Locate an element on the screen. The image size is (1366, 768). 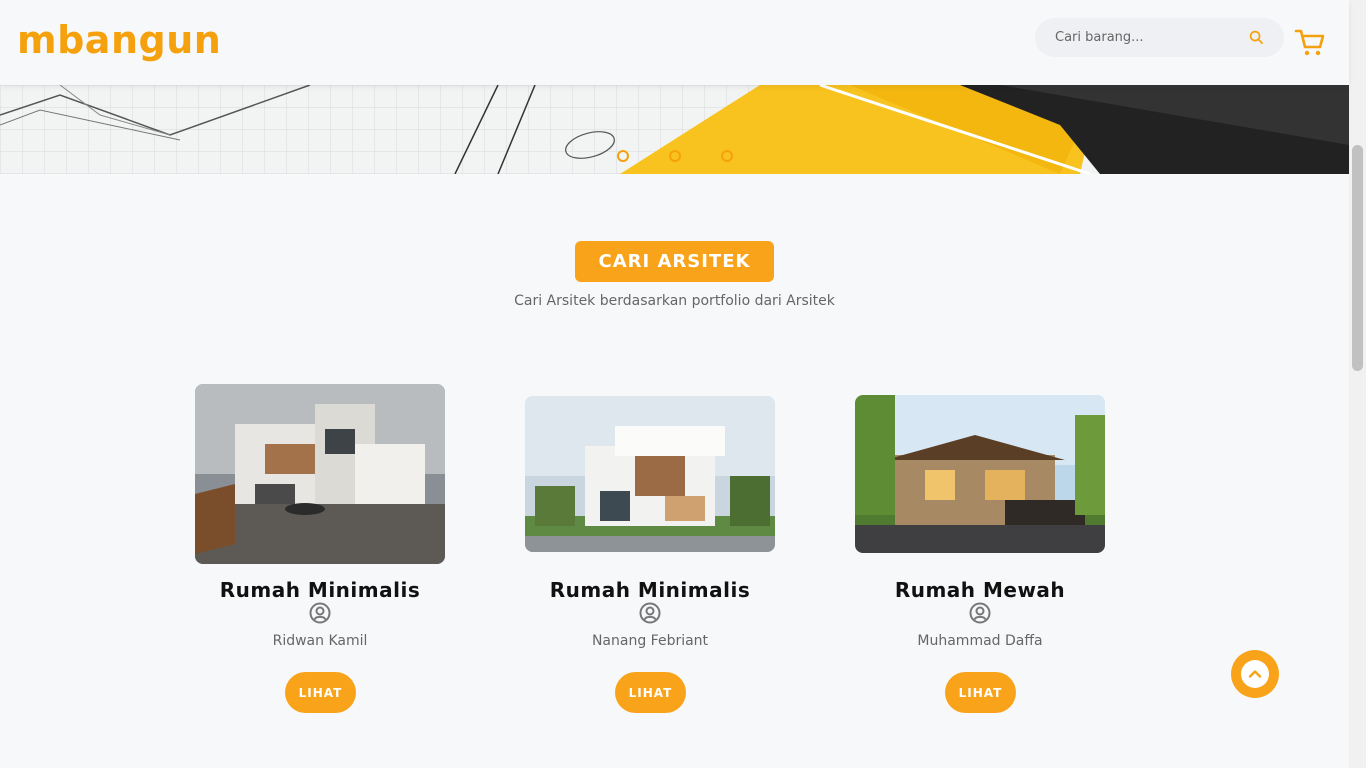
carousel-indicators is located at coordinates (675, 156).